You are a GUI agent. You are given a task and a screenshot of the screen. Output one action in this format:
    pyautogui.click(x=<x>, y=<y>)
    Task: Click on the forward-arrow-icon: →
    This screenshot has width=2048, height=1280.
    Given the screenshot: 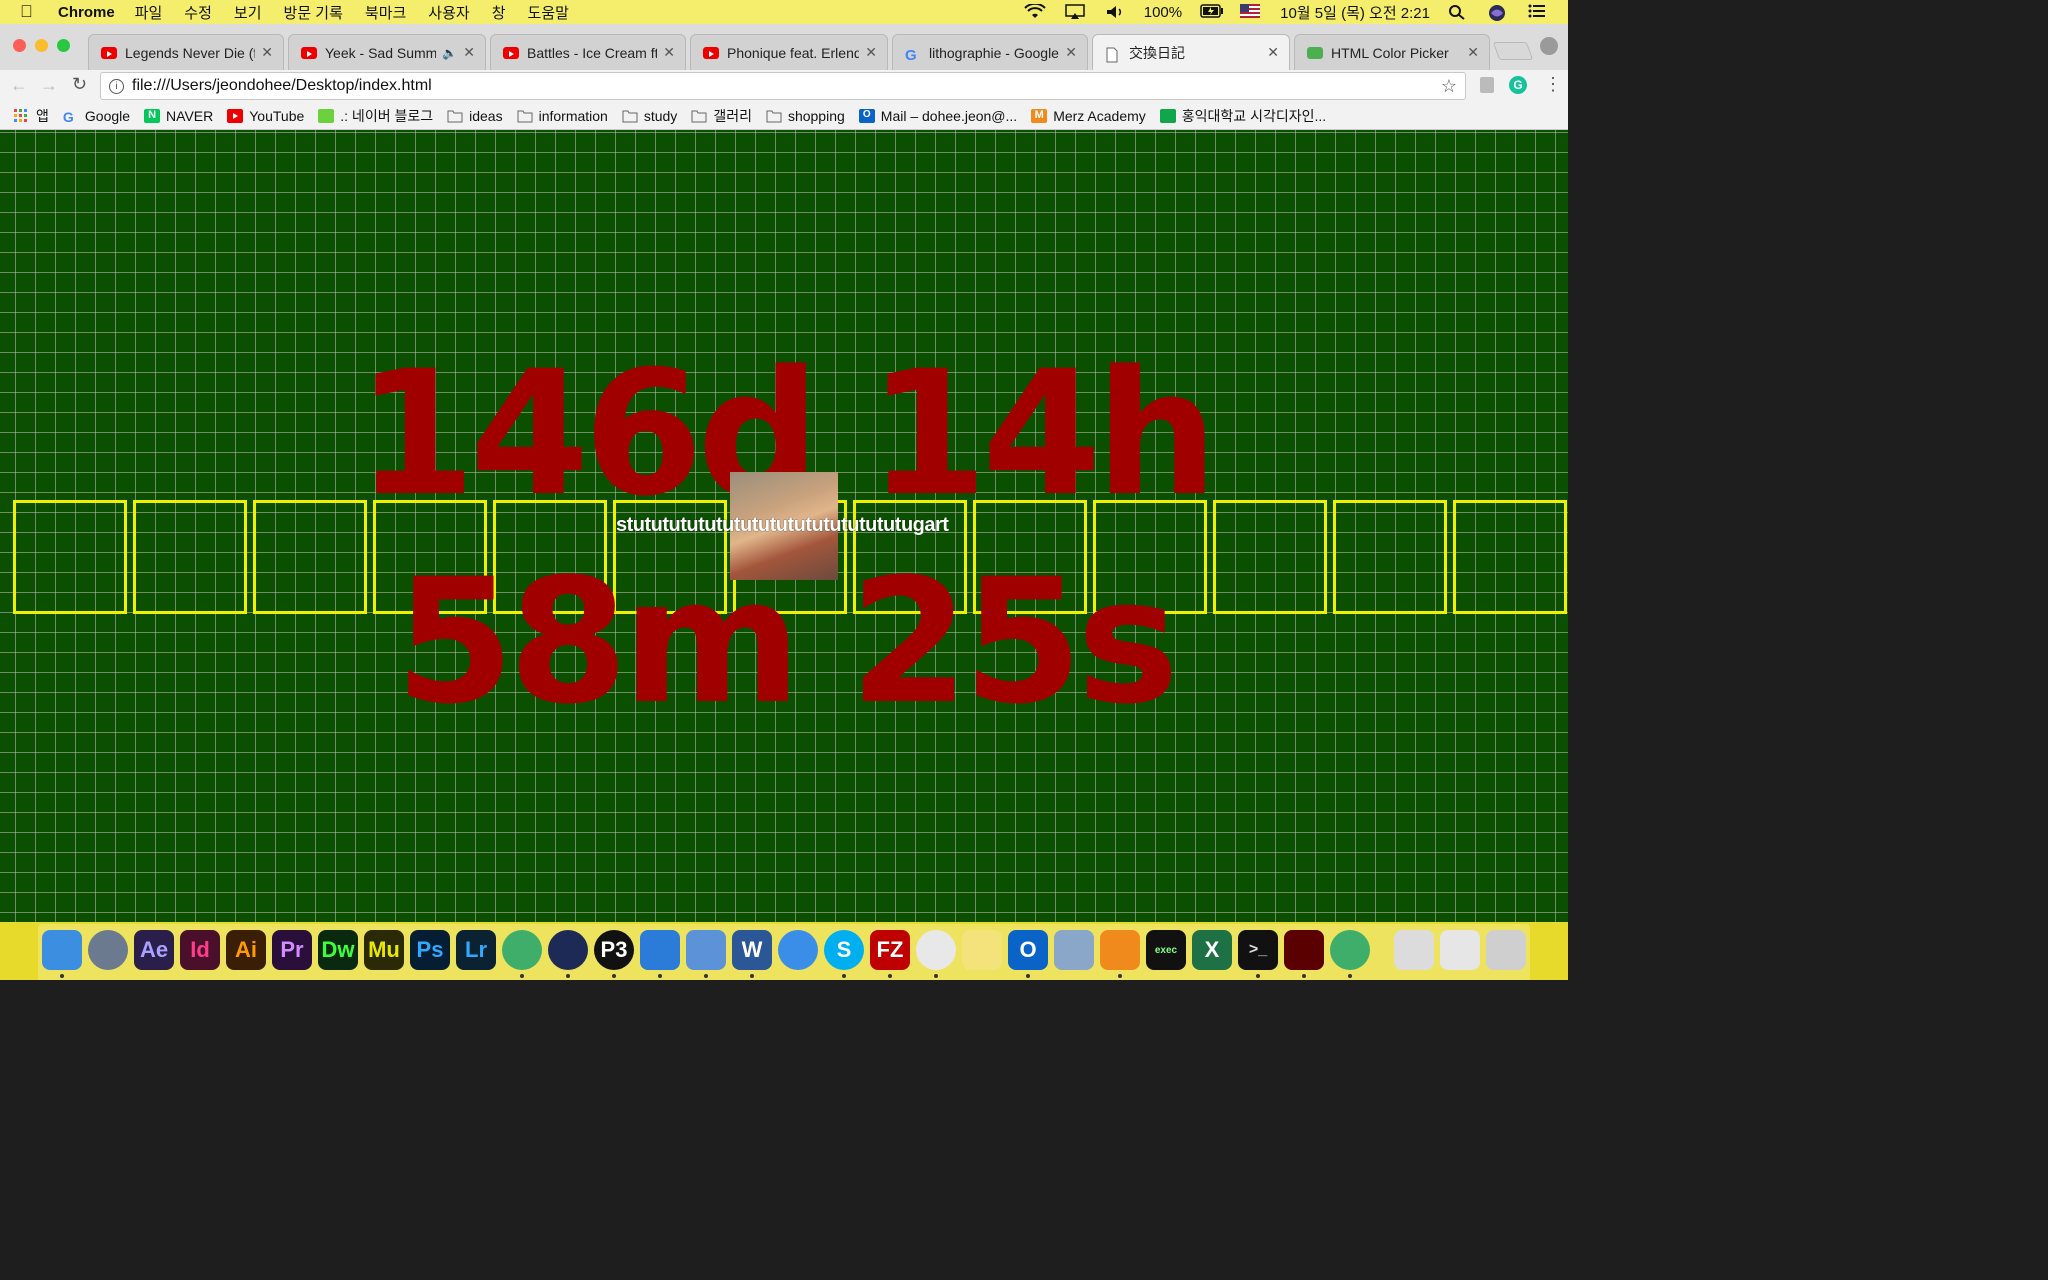 What is the action you would take?
    pyautogui.click(x=49, y=85)
    